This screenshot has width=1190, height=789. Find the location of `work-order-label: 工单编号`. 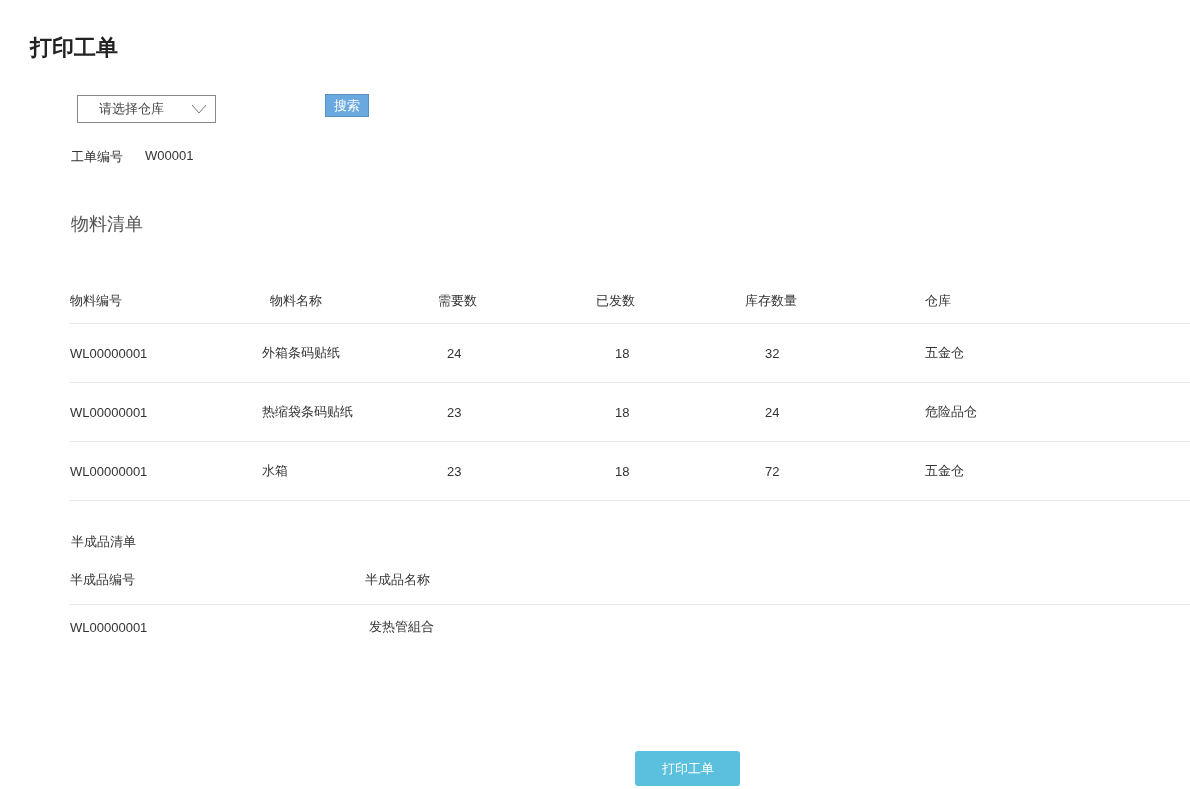

work-order-label: 工单编号 is located at coordinates (97, 157).